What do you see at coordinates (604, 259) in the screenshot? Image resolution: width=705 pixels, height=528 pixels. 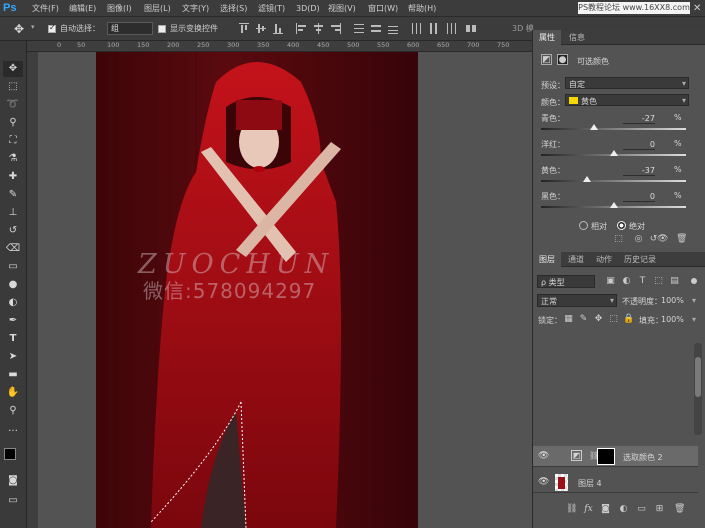 I see `tab-actions: 动作` at bounding box center [604, 259].